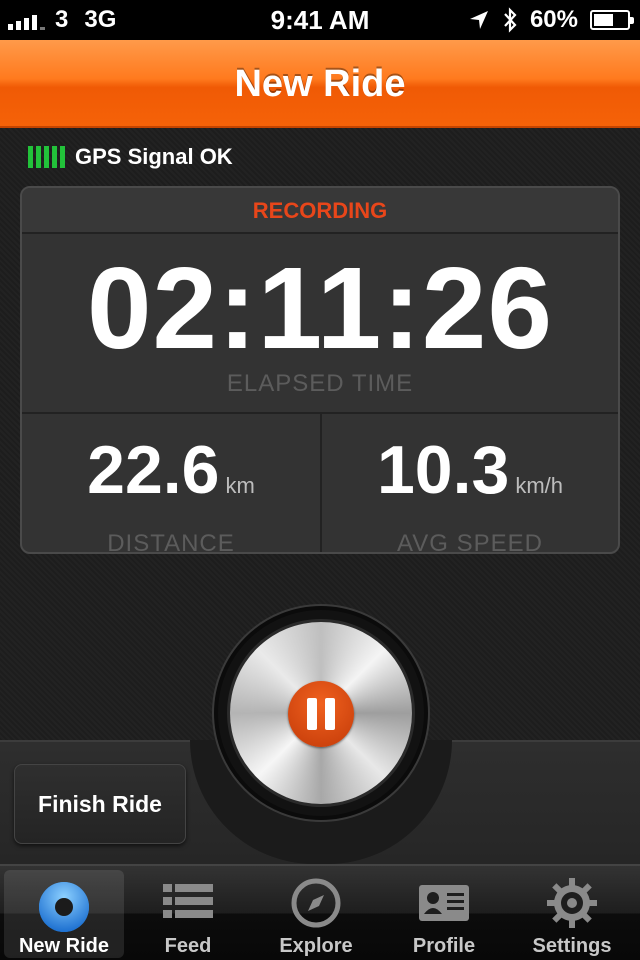  Describe the element at coordinates (572, 903) in the screenshot. I see `gear-icon` at that location.